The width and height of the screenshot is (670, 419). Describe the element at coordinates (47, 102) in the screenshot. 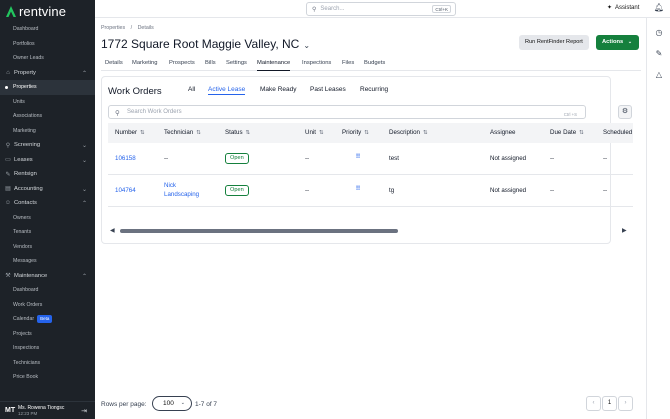

I see `sidebar-item-units: Units` at that location.